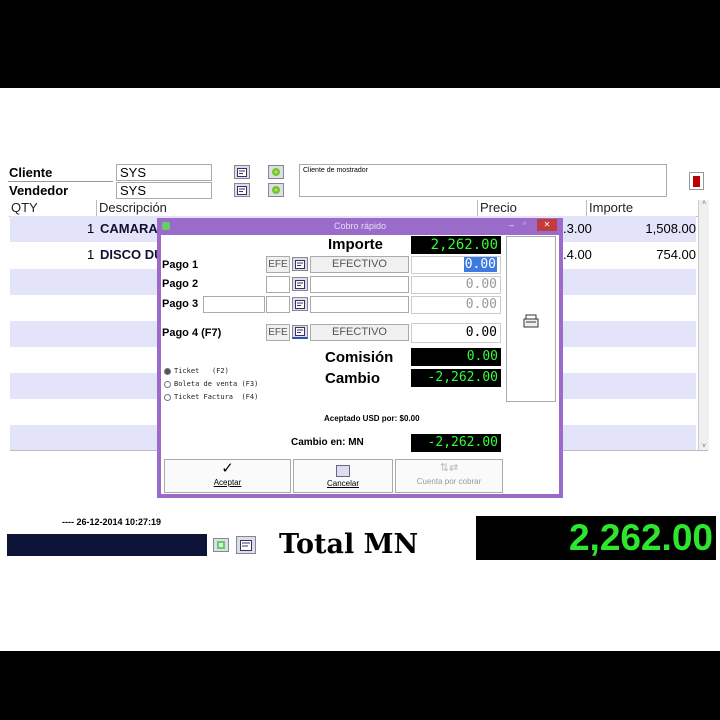 The width and height of the screenshot is (720, 720). Describe the element at coordinates (577, 254) in the screenshot. I see `row-precio: .4.00` at that location.